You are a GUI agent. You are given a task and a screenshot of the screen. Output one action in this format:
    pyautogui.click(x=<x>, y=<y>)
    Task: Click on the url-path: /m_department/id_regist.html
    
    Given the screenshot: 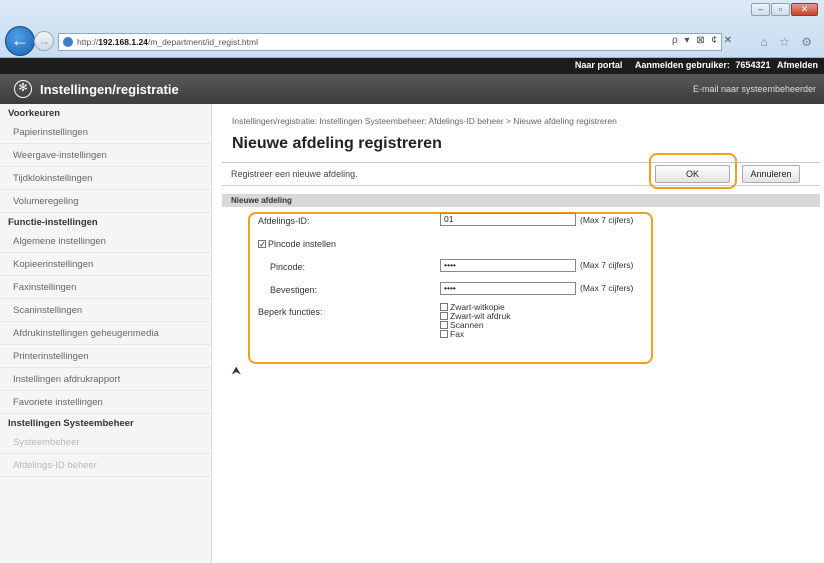 What is the action you would take?
    pyautogui.click(x=202, y=42)
    